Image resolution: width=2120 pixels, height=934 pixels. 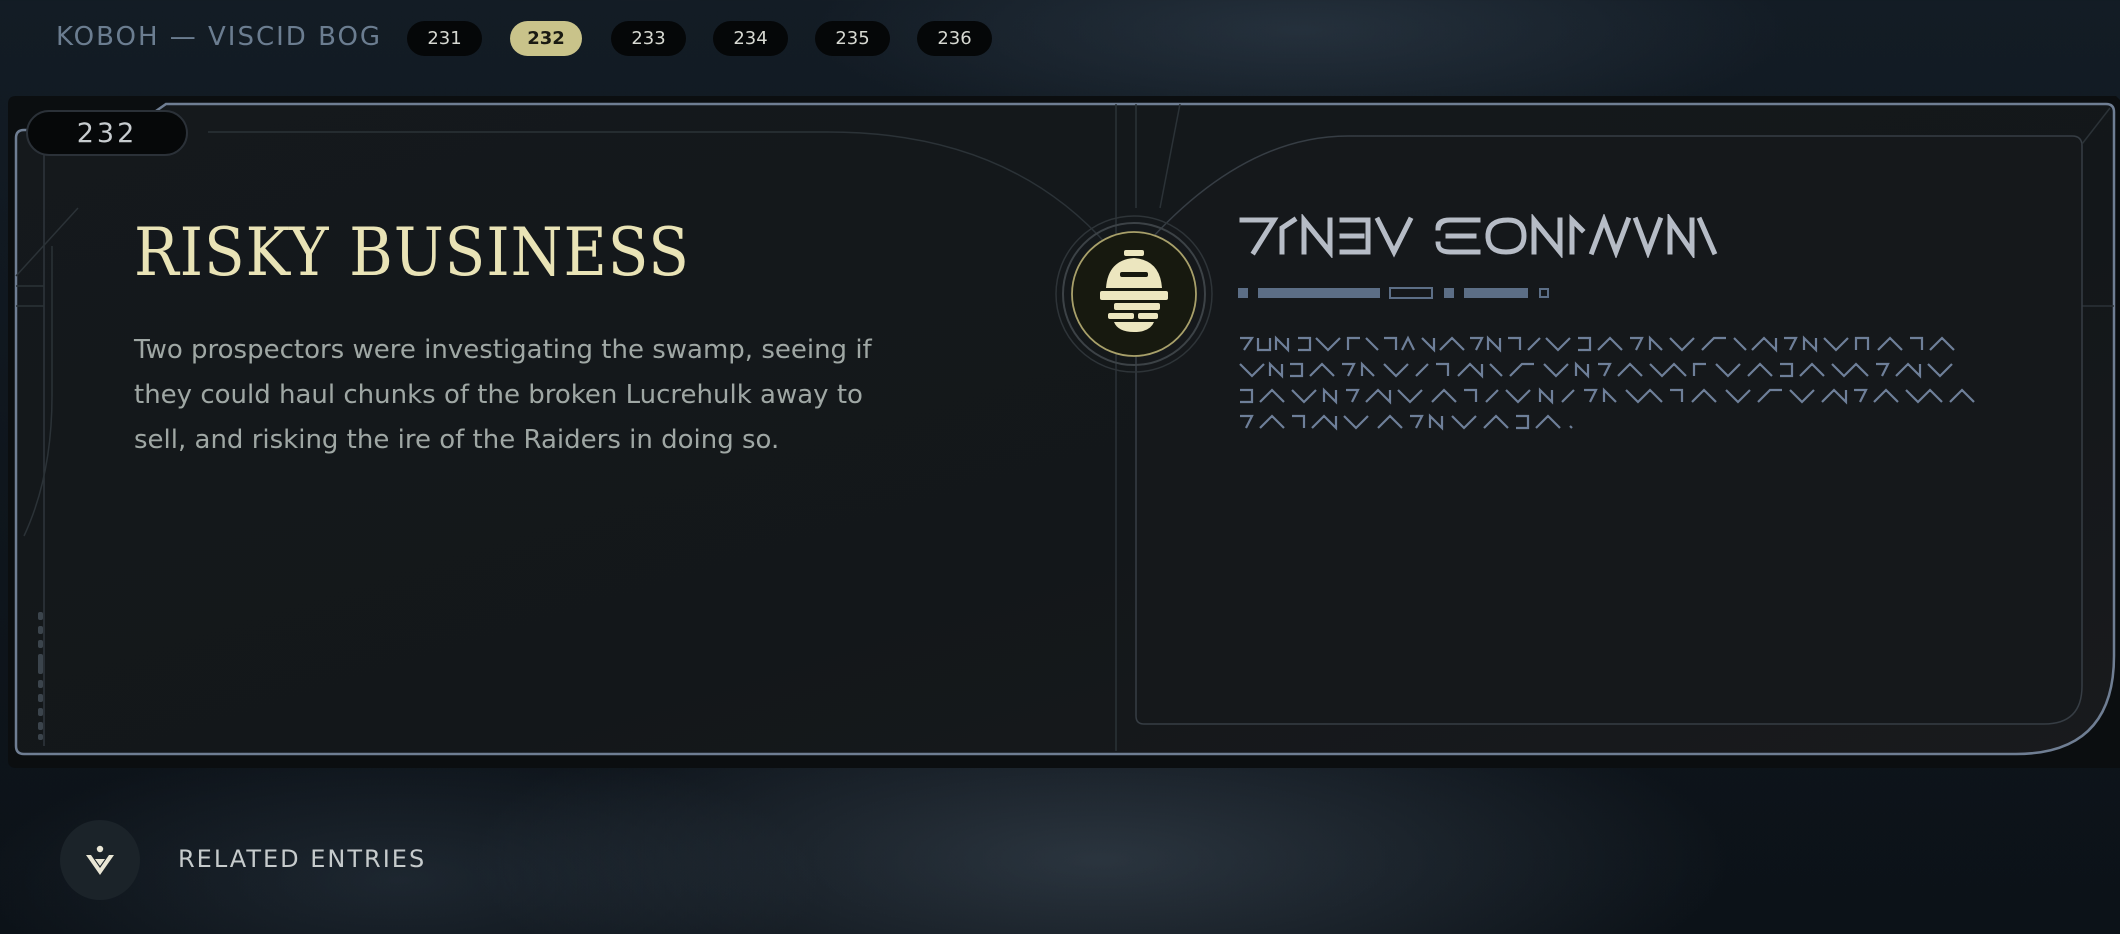 What do you see at coordinates (546, 38) in the screenshot?
I see `entry-tab-232: 232` at bounding box center [546, 38].